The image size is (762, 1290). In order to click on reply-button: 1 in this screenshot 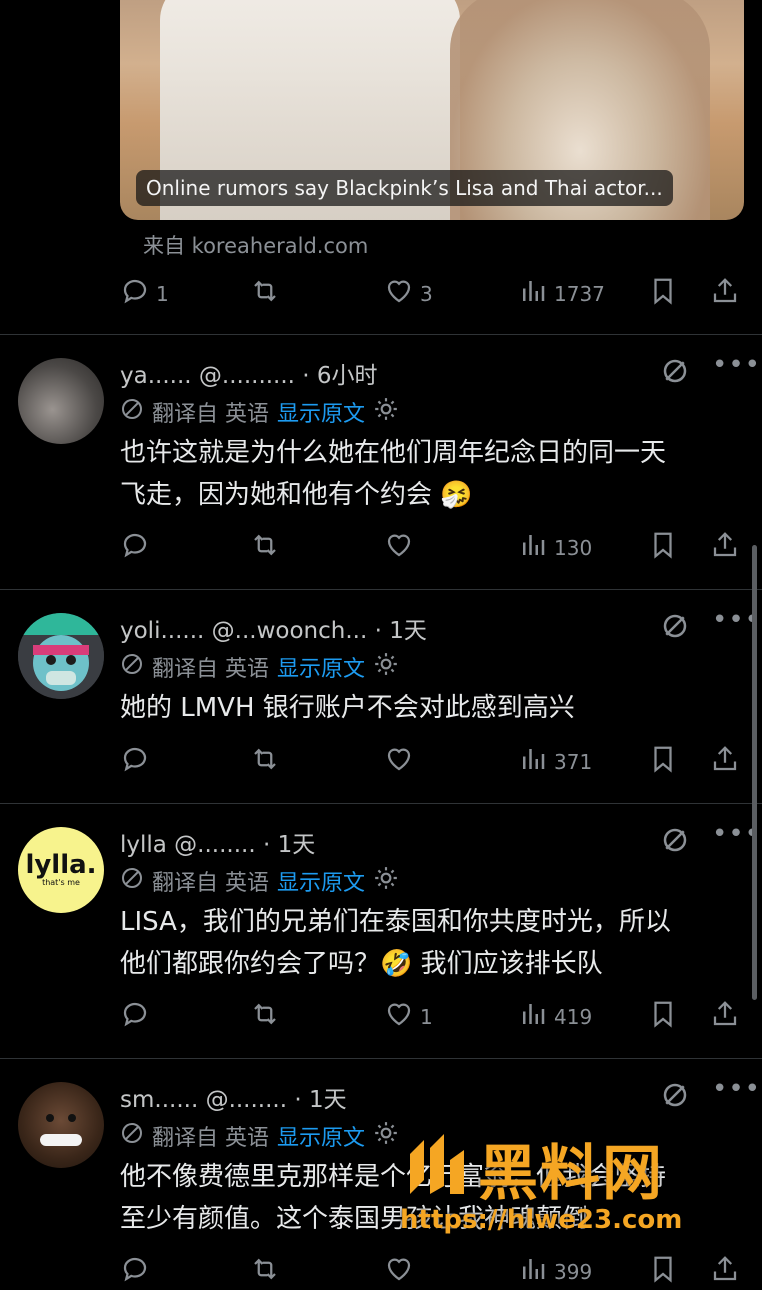, I will do `click(144, 293)`.